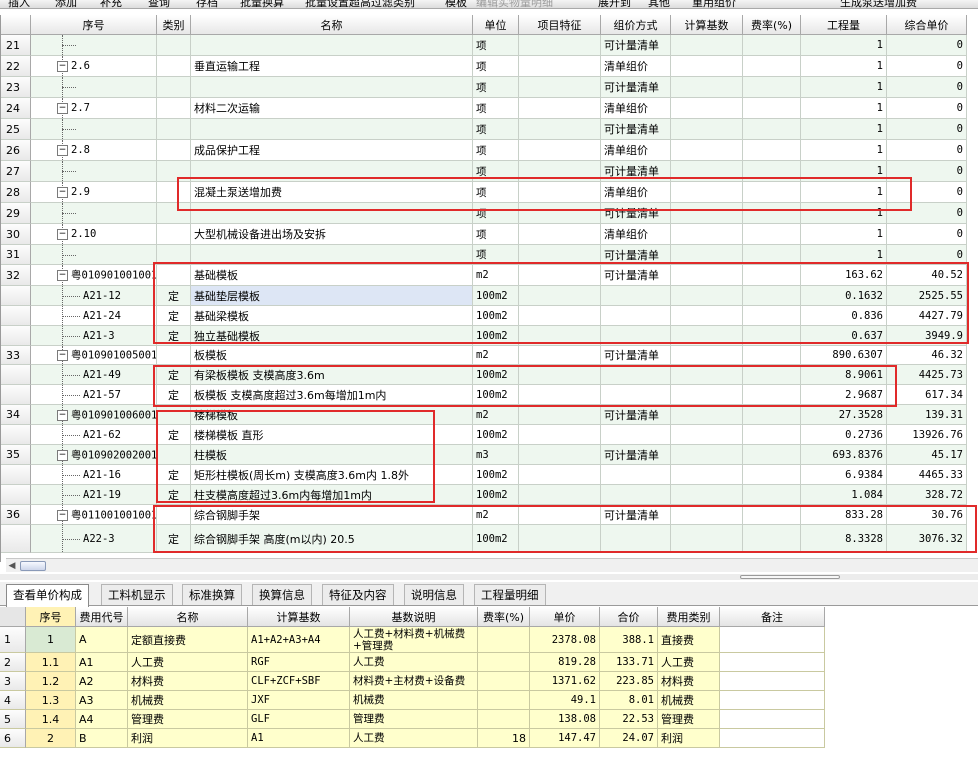 The width and height of the screenshot is (978, 765). What do you see at coordinates (489, 515) in the screenshot?
I see `table-row: 36− 粤011001001001 综合钢脚手架 m2 可计量清单 833.28 30.76` at bounding box center [489, 515].